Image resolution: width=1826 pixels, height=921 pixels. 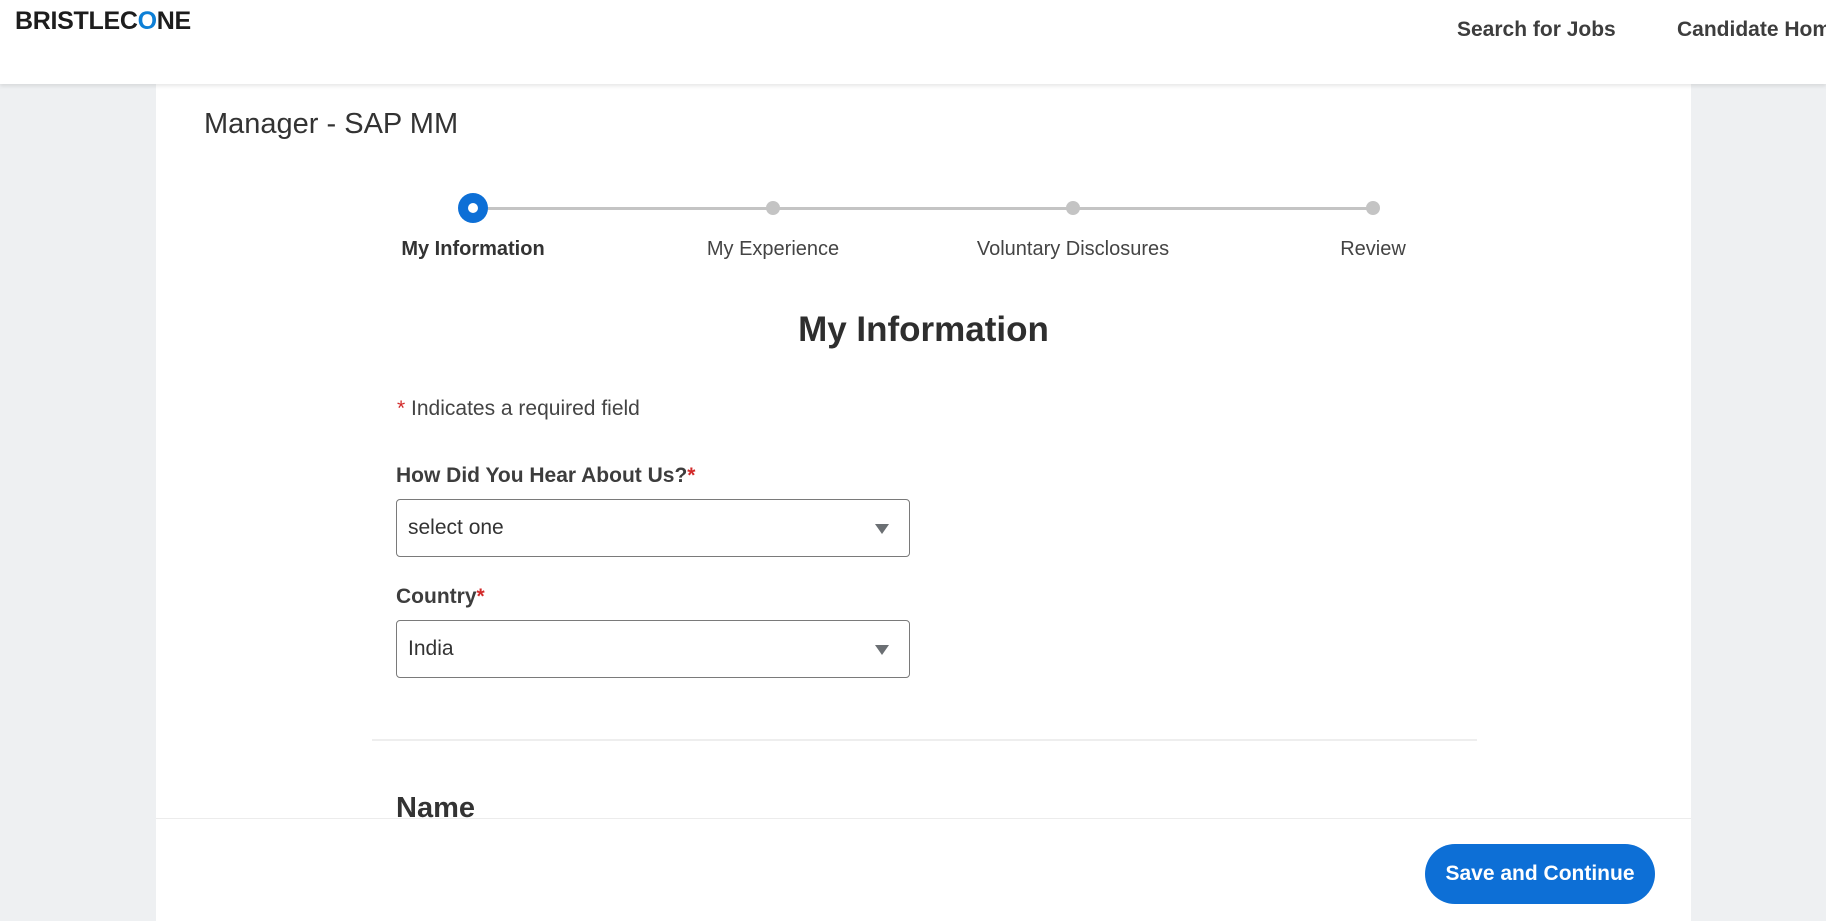 I want to click on save-and-continue-button: Save and Continue, so click(x=1540, y=874).